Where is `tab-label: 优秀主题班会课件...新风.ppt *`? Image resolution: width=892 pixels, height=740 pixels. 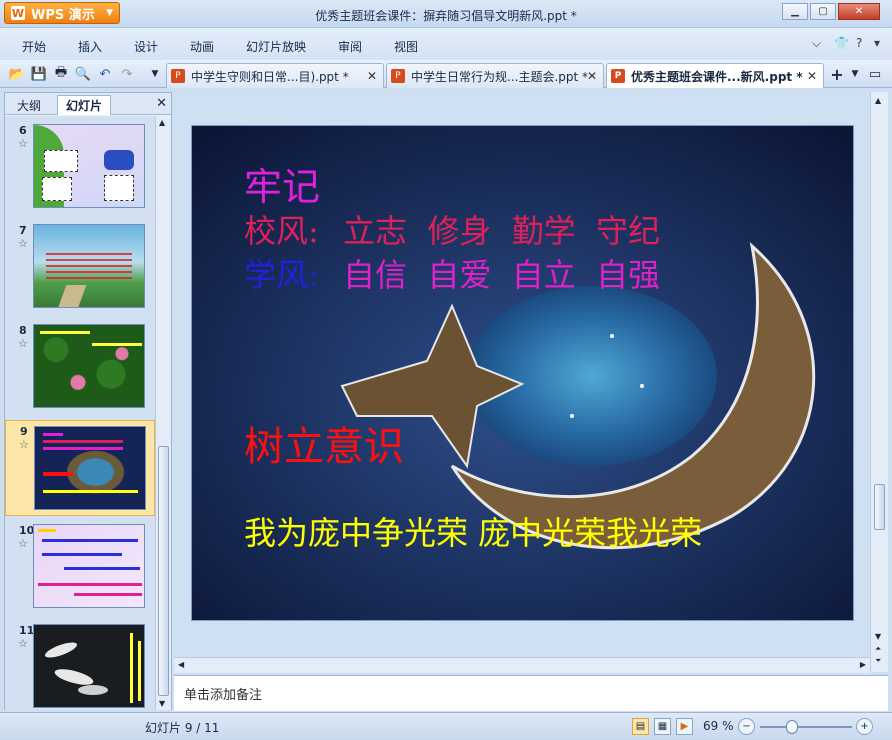 tab-label: 优秀主题班会课件...新风.ppt * is located at coordinates (717, 76).